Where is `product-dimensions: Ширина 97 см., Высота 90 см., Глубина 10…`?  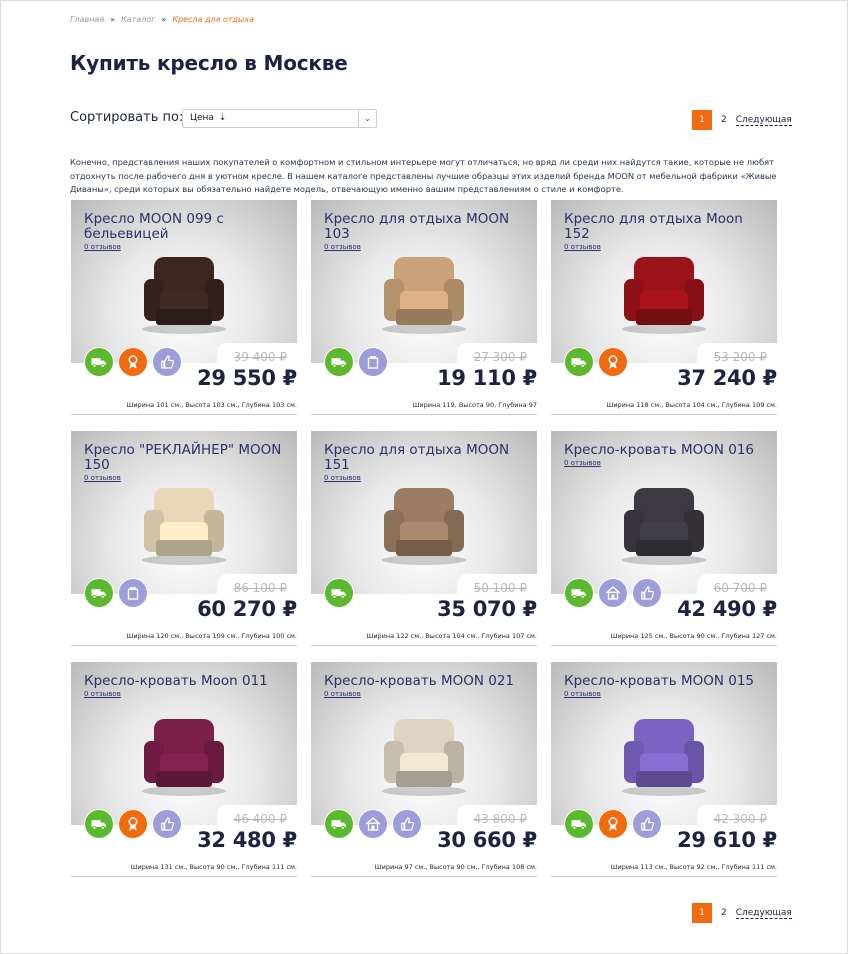 product-dimensions: Ширина 97 см., Высота 90 см., Глубина 10… is located at coordinates (455, 867).